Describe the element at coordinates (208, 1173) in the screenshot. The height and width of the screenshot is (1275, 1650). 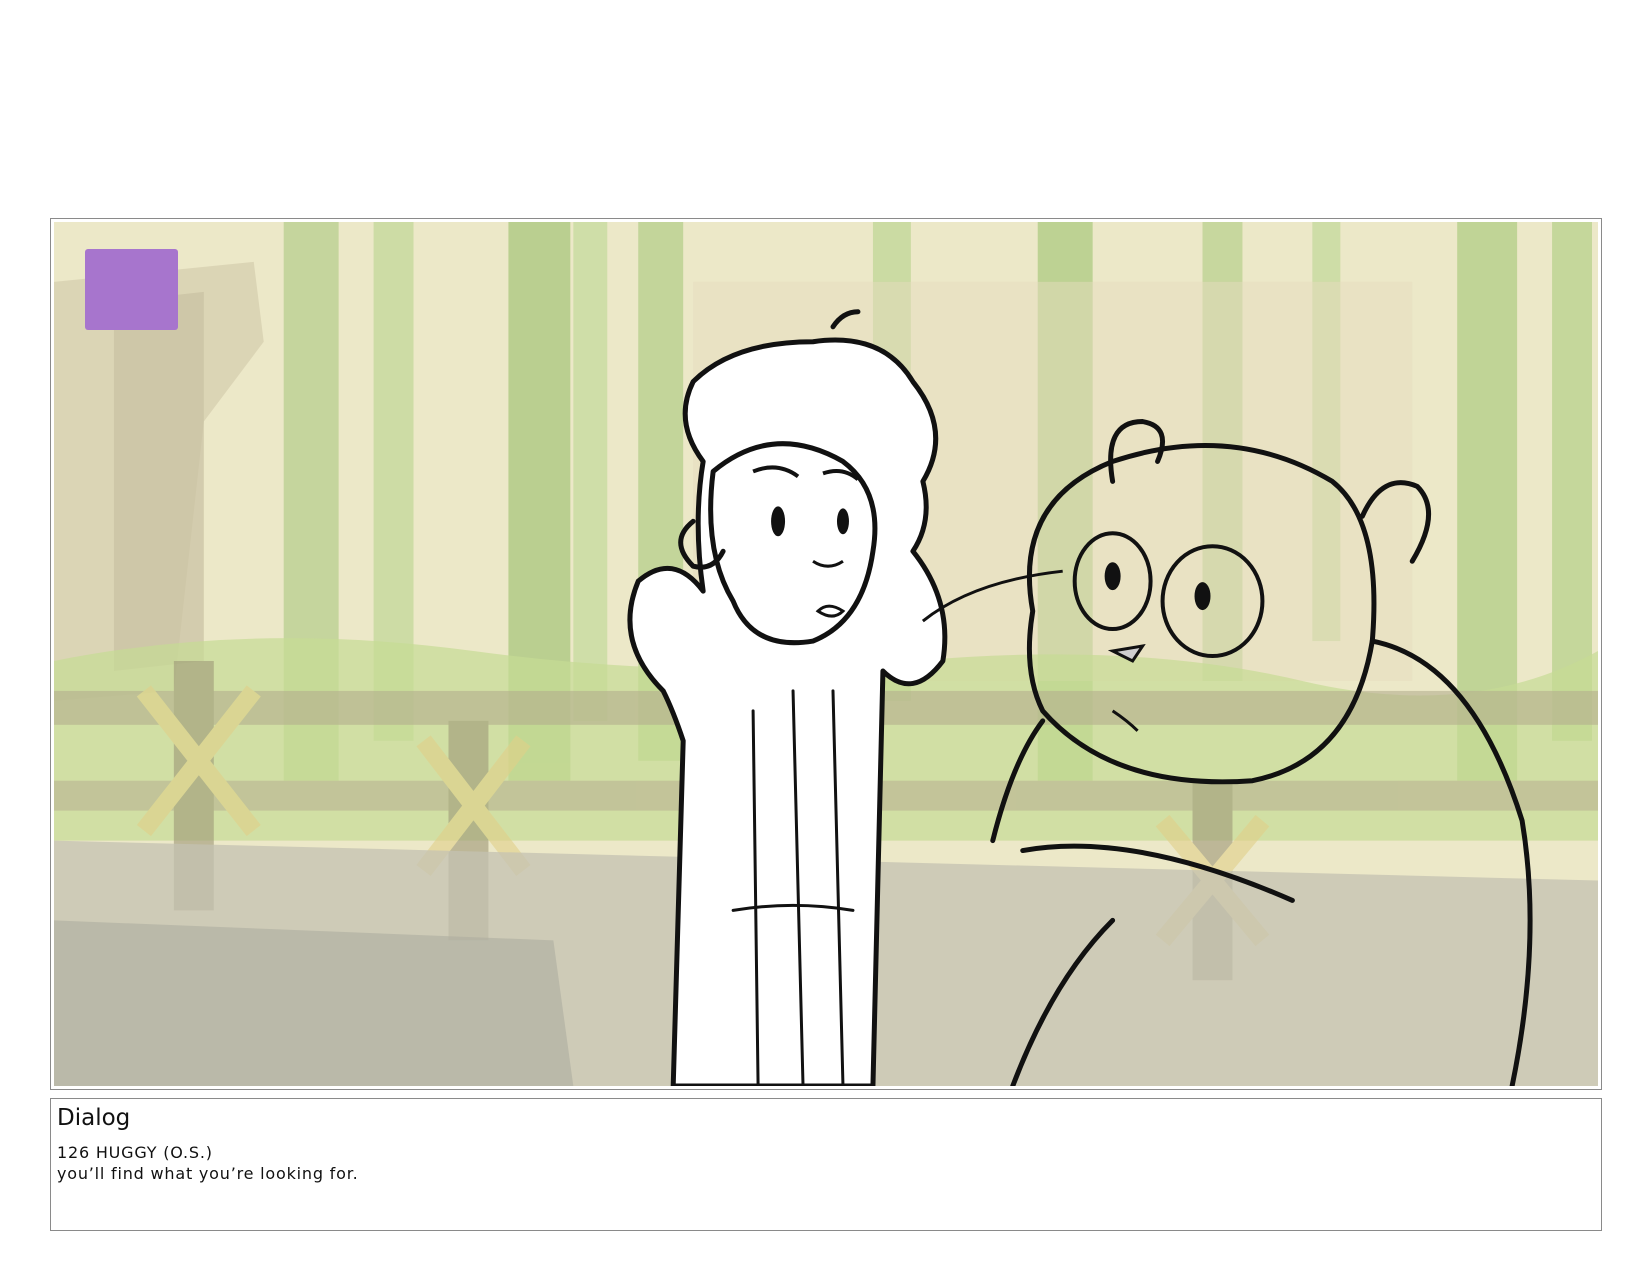
I see `dialog-line: you’ll find what you’re looking for.` at that location.